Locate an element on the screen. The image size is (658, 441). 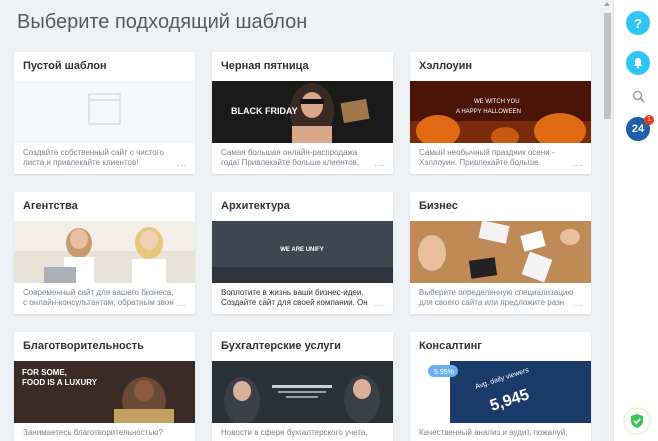
consulting-image: 5.95% Avg. daily viewers 5,945 is located at coordinates (500, 392).